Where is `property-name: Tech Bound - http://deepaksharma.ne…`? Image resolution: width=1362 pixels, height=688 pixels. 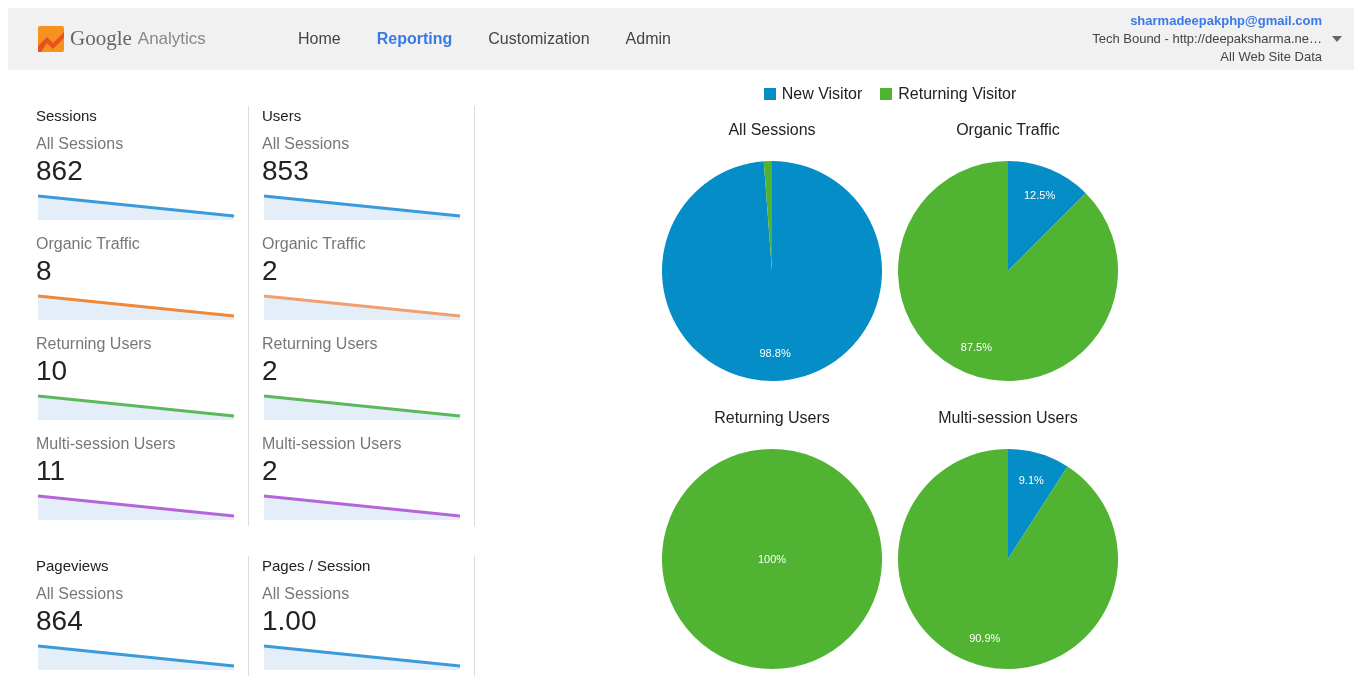 property-name: Tech Bound - http://deepaksharma.ne… is located at coordinates (1207, 39).